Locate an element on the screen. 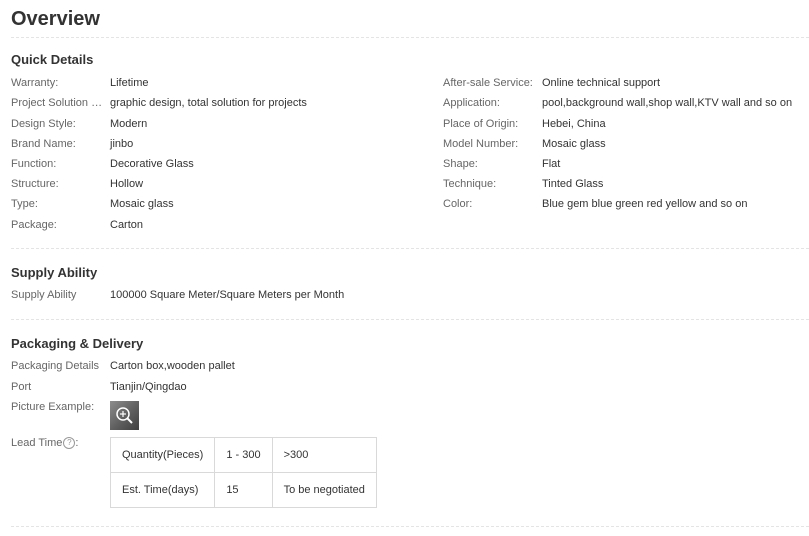  detail-value: Hollow is located at coordinates (127, 184).